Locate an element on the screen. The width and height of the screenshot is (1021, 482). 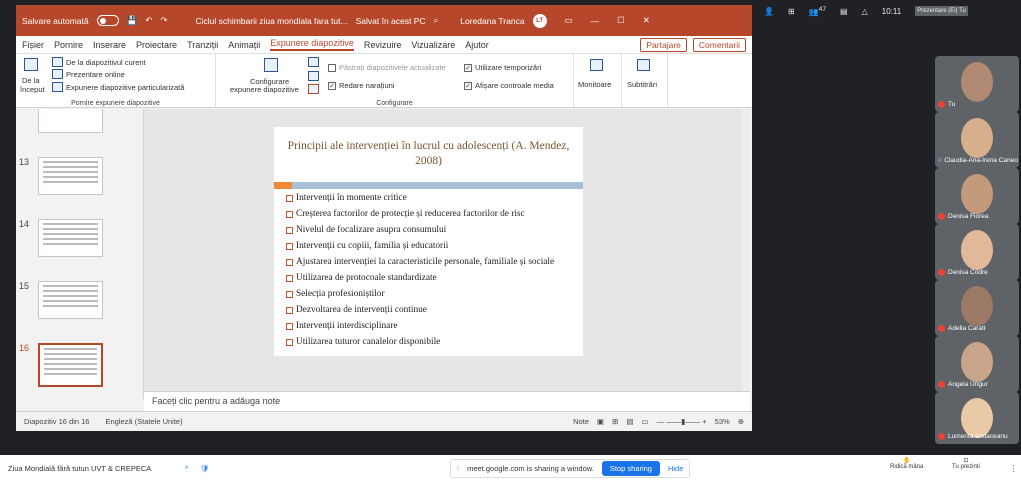
rehearse-icon is located at coordinates (313, 76).